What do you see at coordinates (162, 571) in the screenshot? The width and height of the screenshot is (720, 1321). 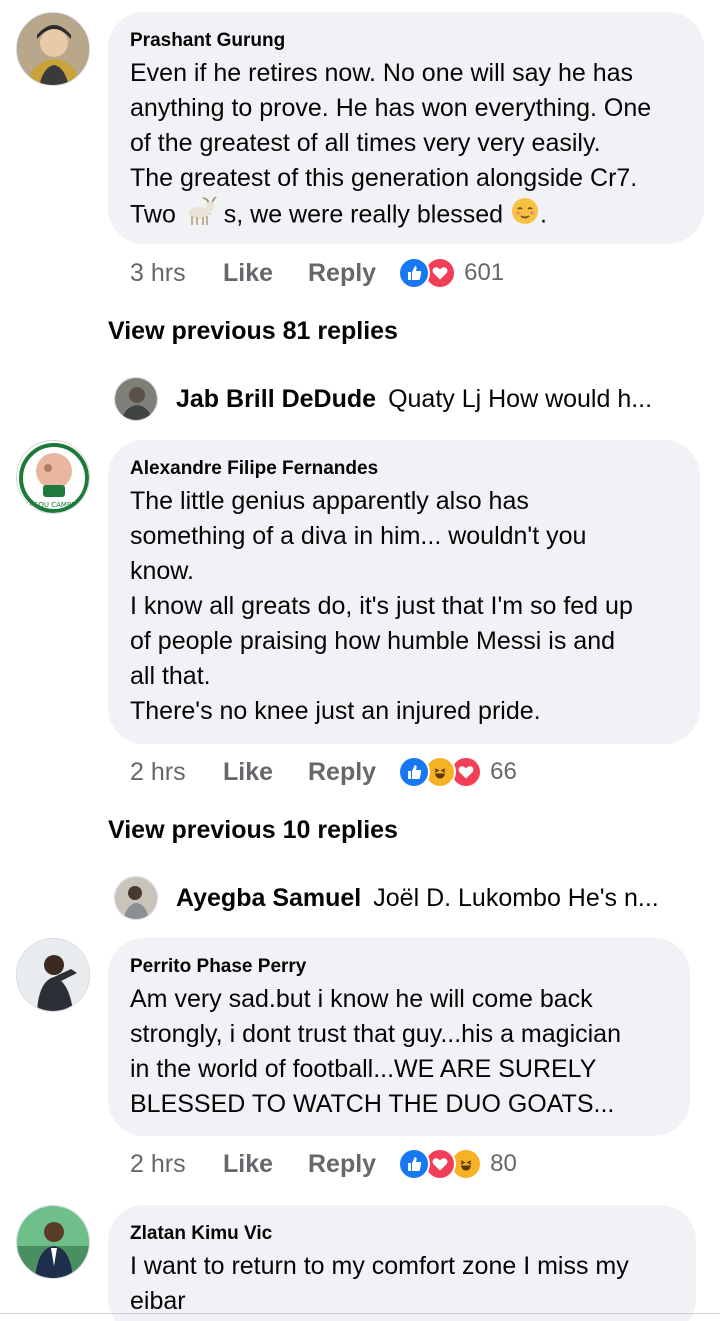 I see `comment-line: know.` at bounding box center [162, 571].